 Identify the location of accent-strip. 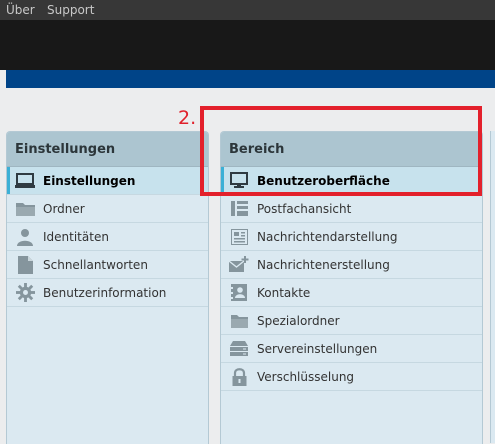
(250, 79).